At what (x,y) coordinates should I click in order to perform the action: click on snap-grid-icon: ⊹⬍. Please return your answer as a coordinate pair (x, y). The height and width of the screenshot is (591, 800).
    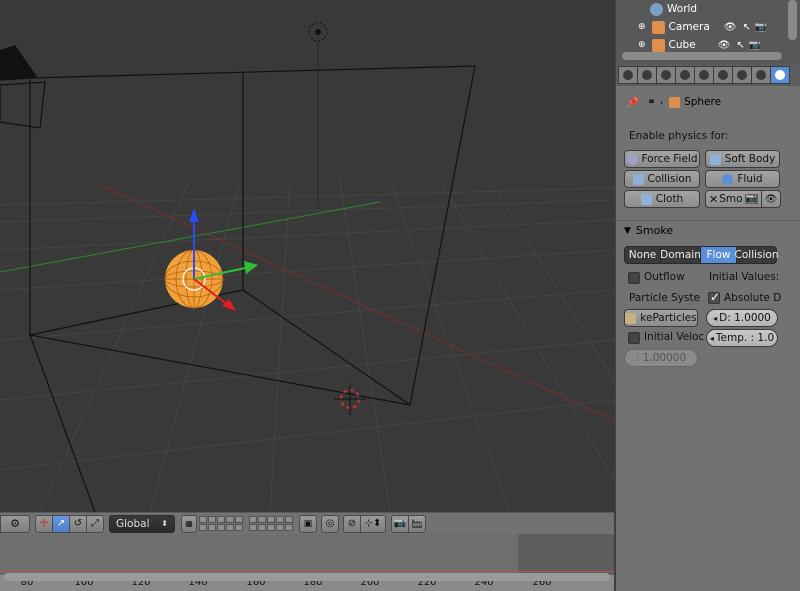
    Looking at the image, I should click on (373, 523).